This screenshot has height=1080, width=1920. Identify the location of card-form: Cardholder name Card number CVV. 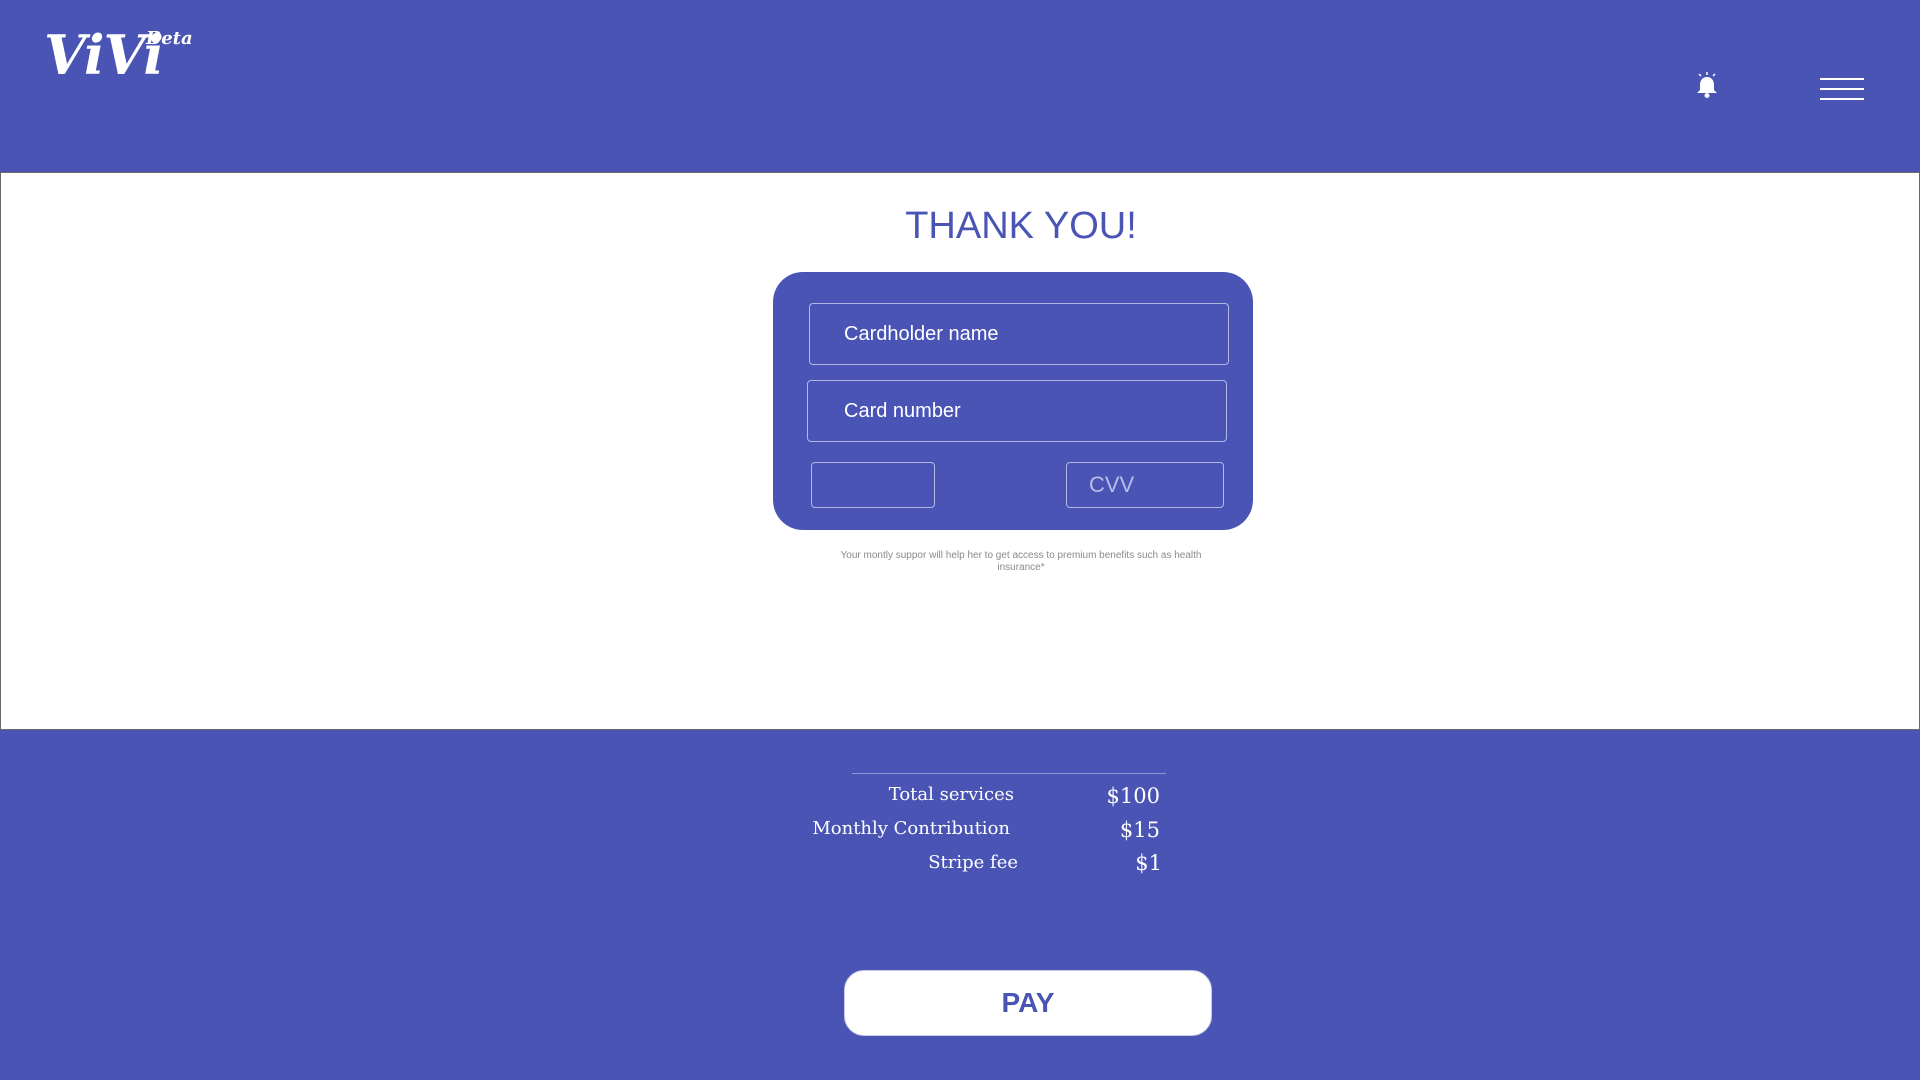
(1013, 401).